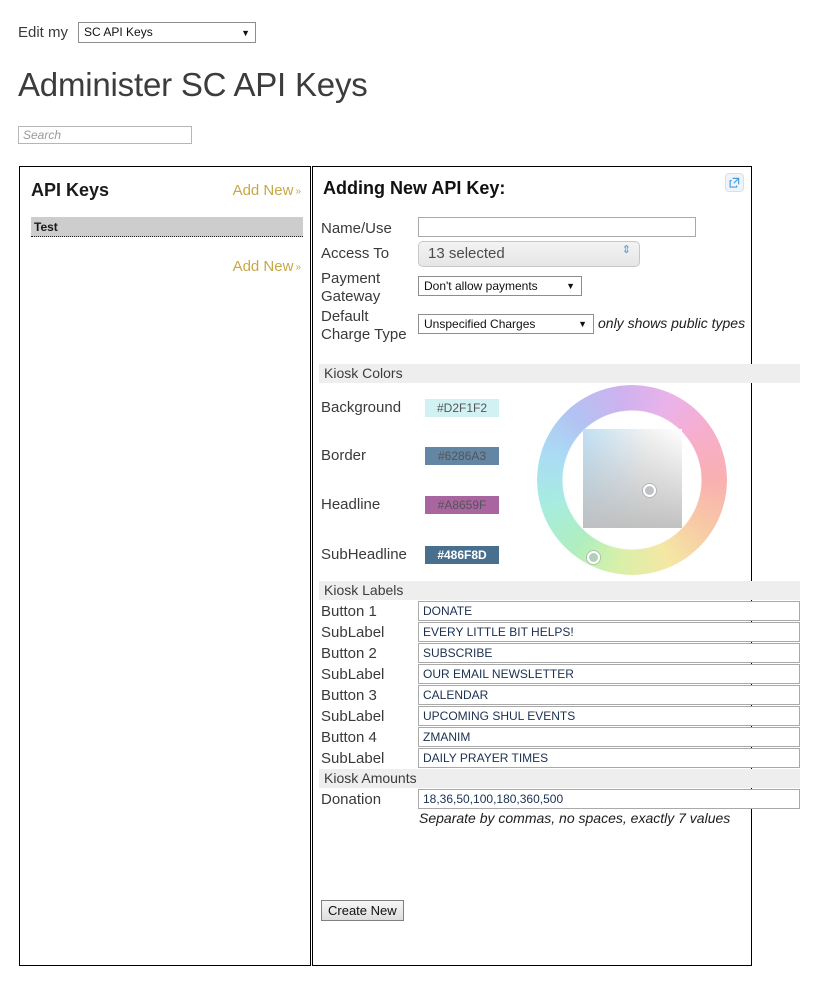  I want to click on sublabel-4-label: SubLabel, so click(353, 758).